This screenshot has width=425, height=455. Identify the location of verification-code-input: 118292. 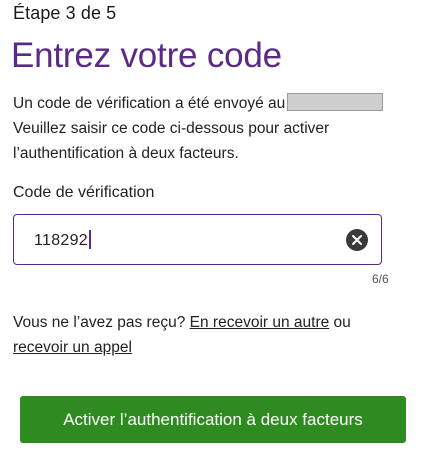
(63, 240).